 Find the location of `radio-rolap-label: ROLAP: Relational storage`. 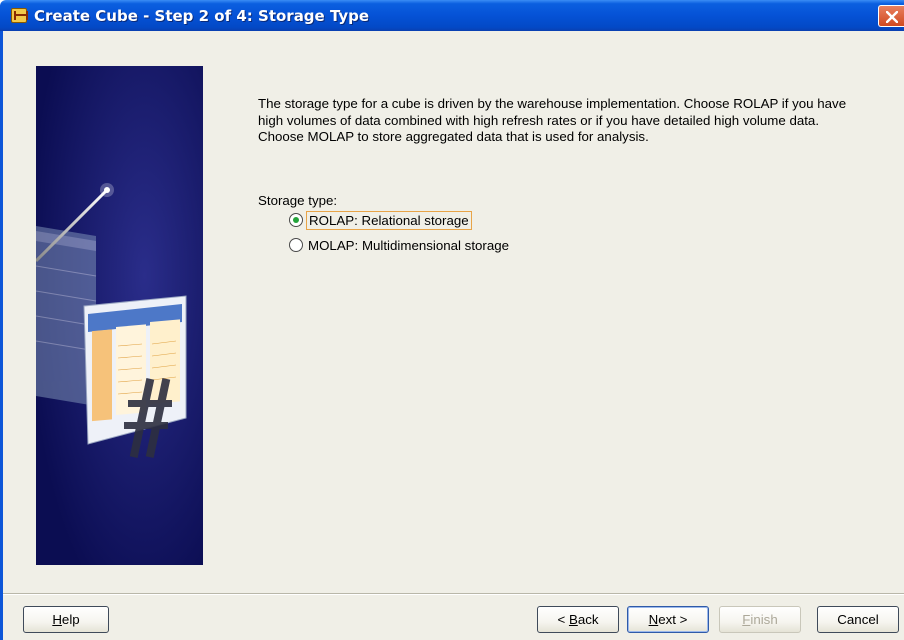

radio-rolap-label: ROLAP: Relational storage is located at coordinates (389, 220).